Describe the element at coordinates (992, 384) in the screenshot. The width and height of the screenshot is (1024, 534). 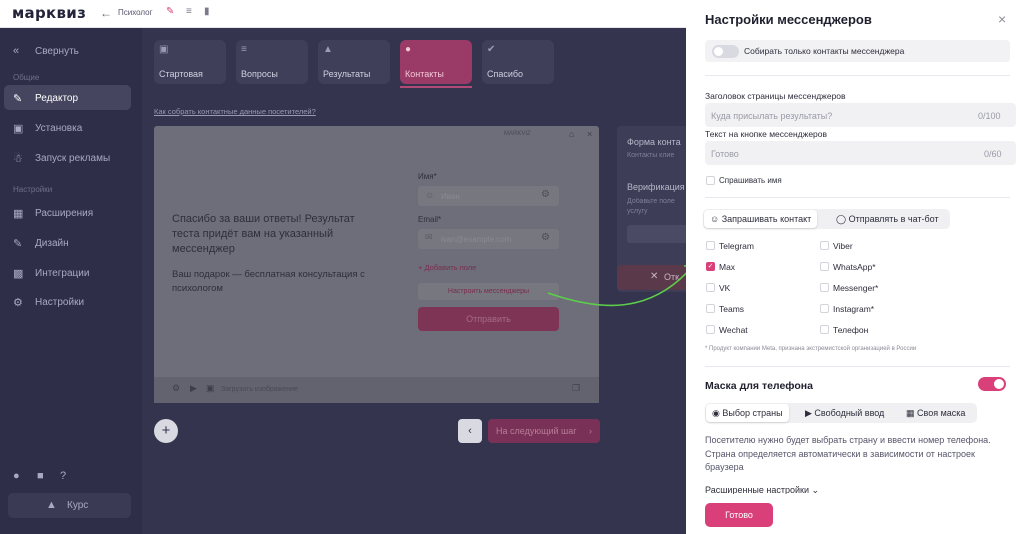
I see `phone-mask-toggle` at that location.